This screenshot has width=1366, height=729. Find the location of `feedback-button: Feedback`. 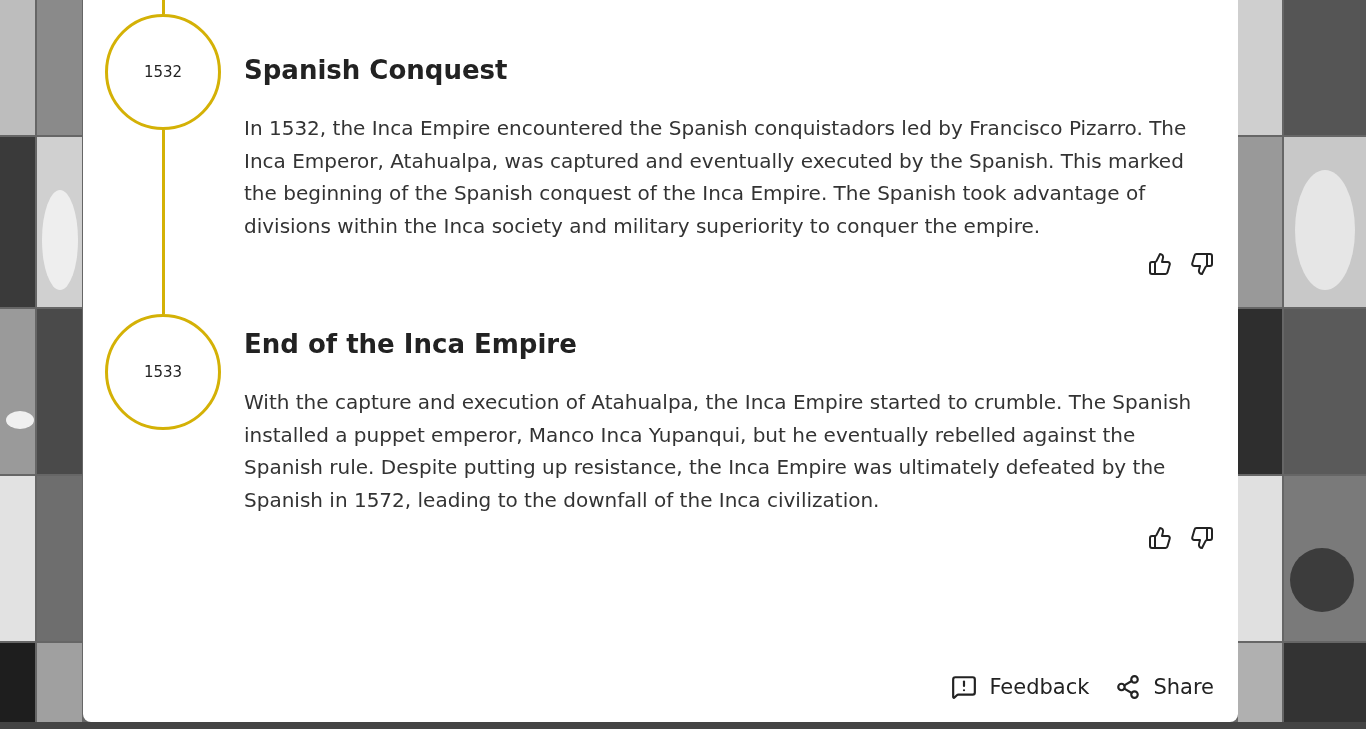

feedback-button: Feedback is located at coordinates (1020, 687).